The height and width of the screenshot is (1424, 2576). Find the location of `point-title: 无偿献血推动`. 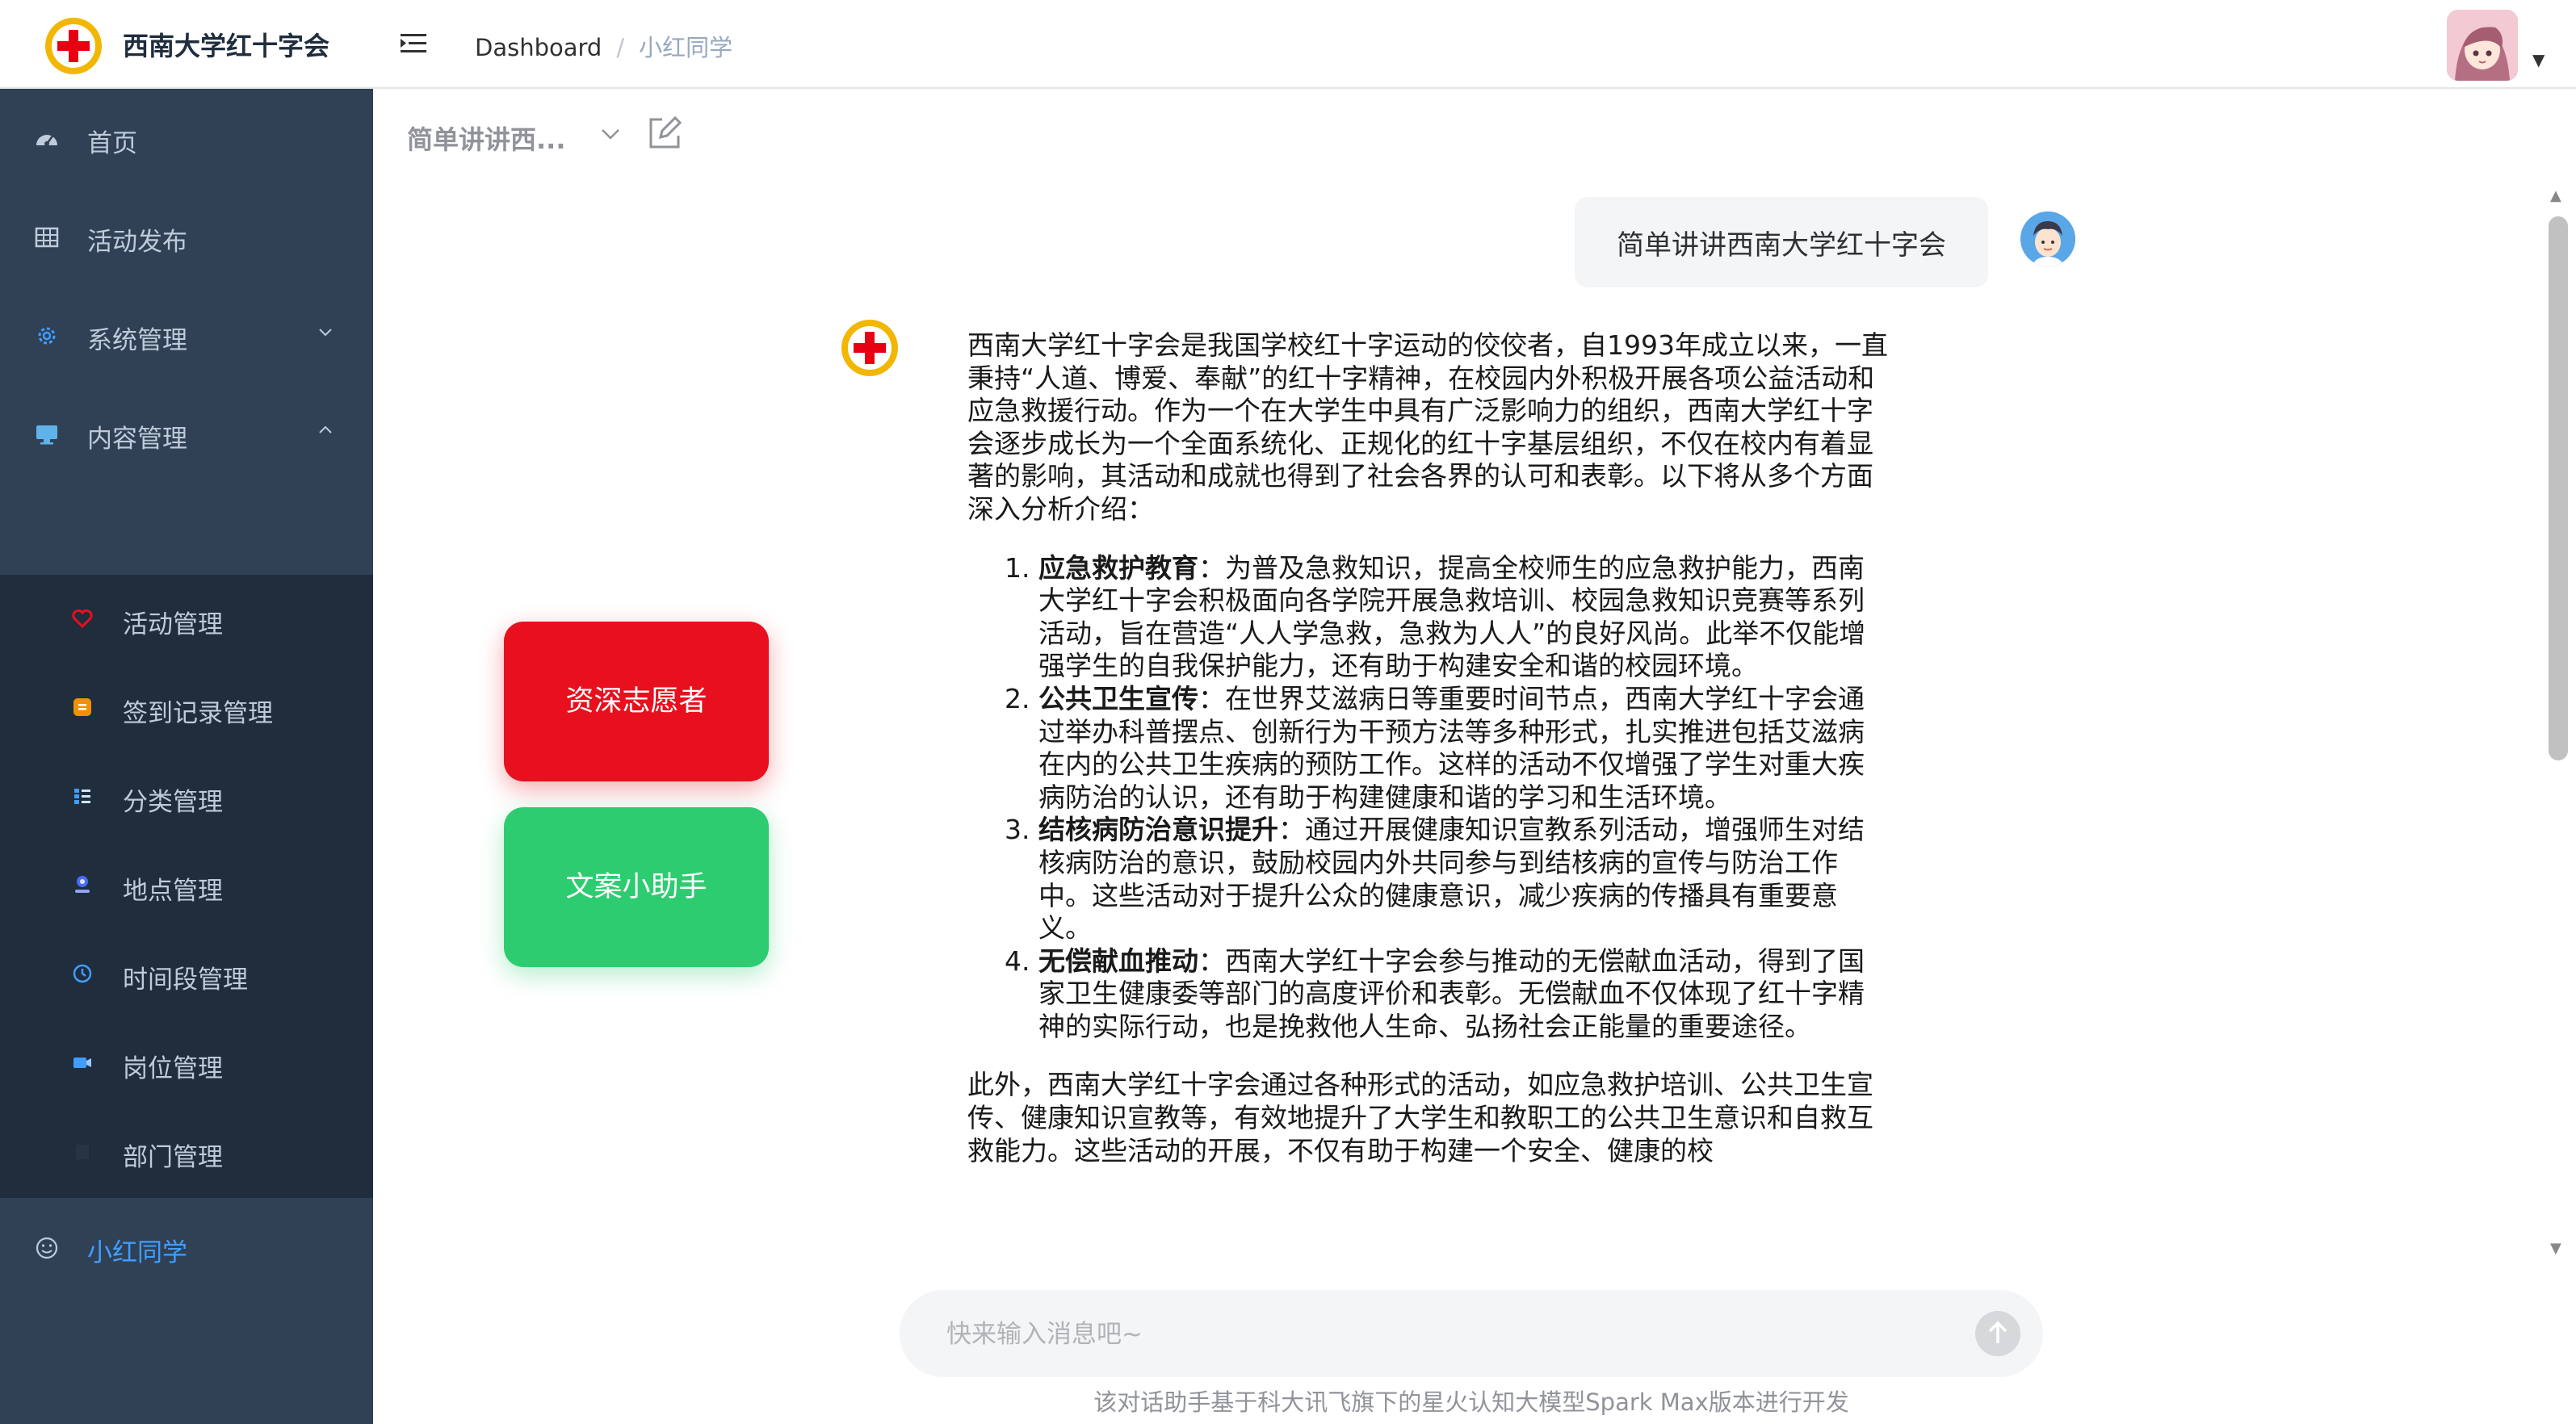

point-title: 无偿献血推动 is located at coordinates (1118, 960).